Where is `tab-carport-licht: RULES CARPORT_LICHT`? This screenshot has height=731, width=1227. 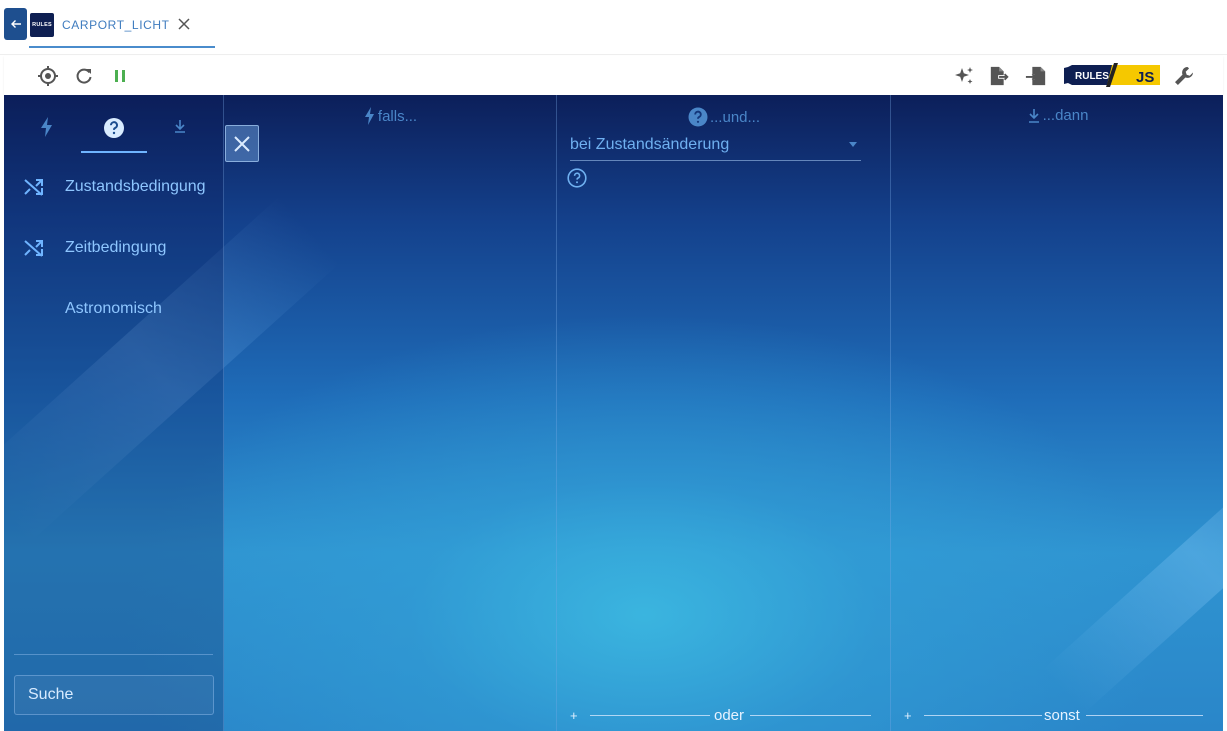
tab-carport-licht: RULES CARPORT_LICHT is located at coordinates (122, 29).